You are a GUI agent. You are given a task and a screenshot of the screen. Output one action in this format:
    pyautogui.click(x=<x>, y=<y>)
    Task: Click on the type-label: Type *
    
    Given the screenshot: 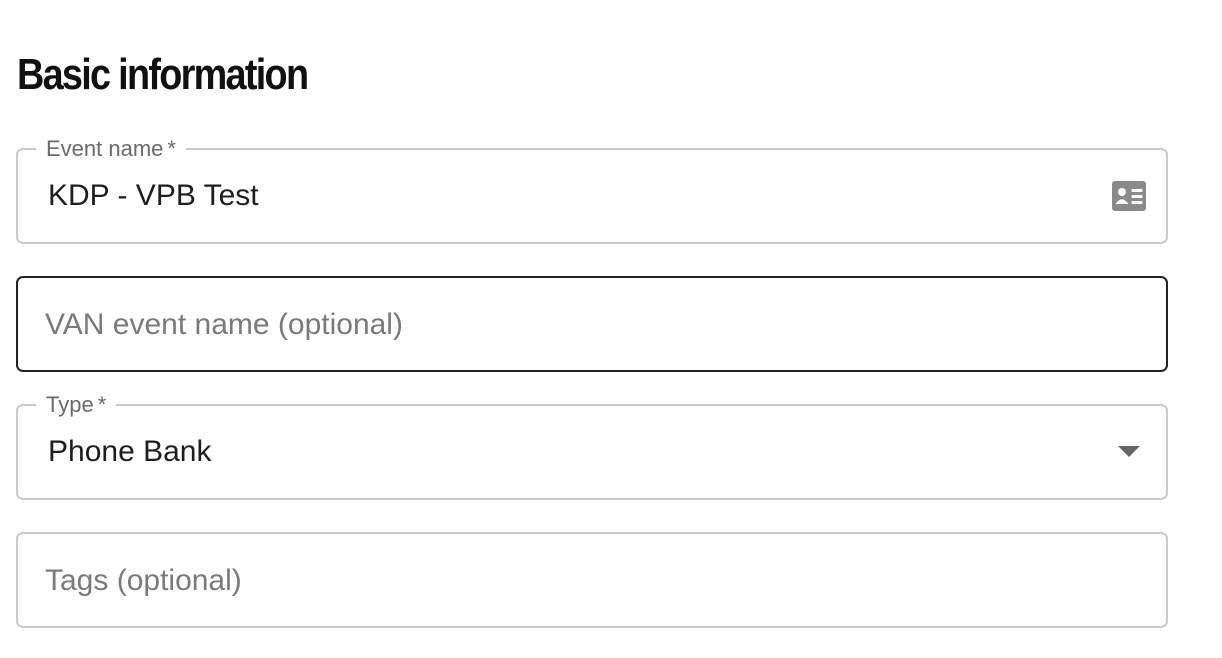 What is the action you would take?
    pyautogui.click(x=76, y=405)
    